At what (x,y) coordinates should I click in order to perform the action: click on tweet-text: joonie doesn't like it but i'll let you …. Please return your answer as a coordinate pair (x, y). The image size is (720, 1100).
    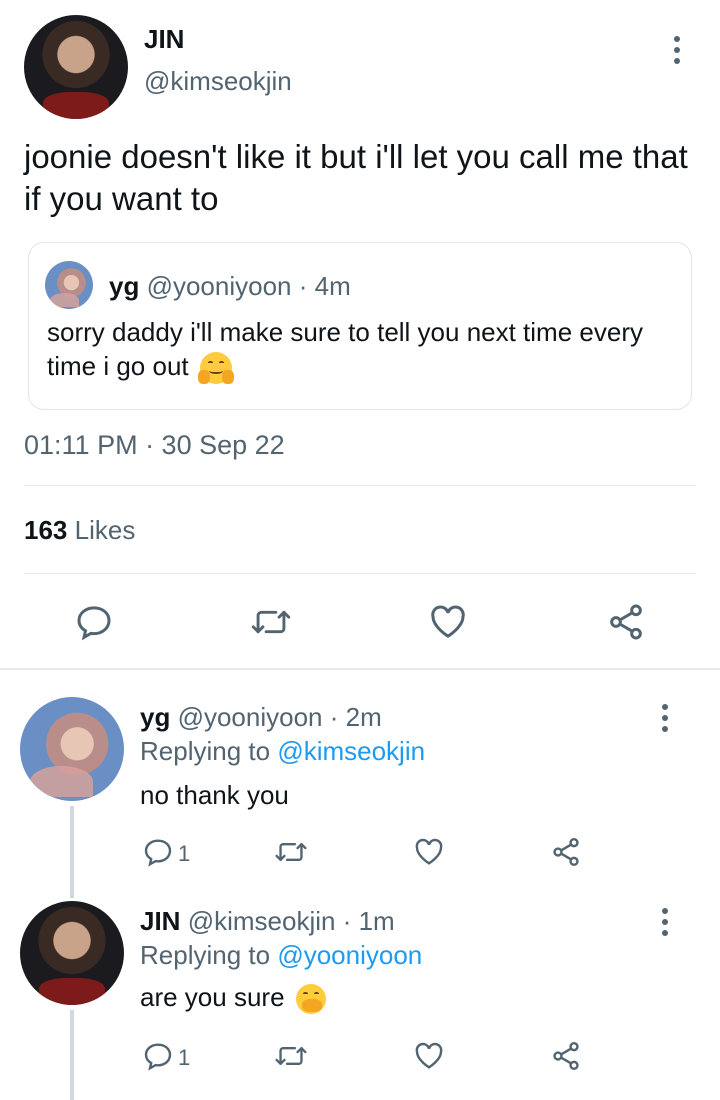
    Looking at the image, I should click on (356, 177).